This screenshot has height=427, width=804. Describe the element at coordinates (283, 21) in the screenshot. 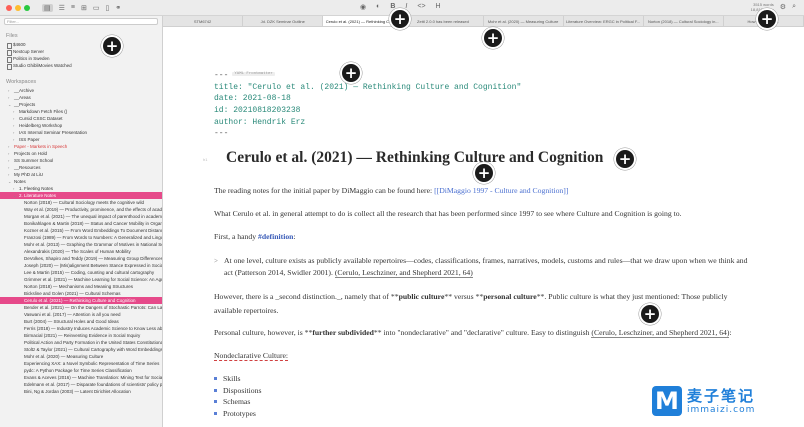

I see `tab-1: Jd. DZK Seminar Outline` at that location.